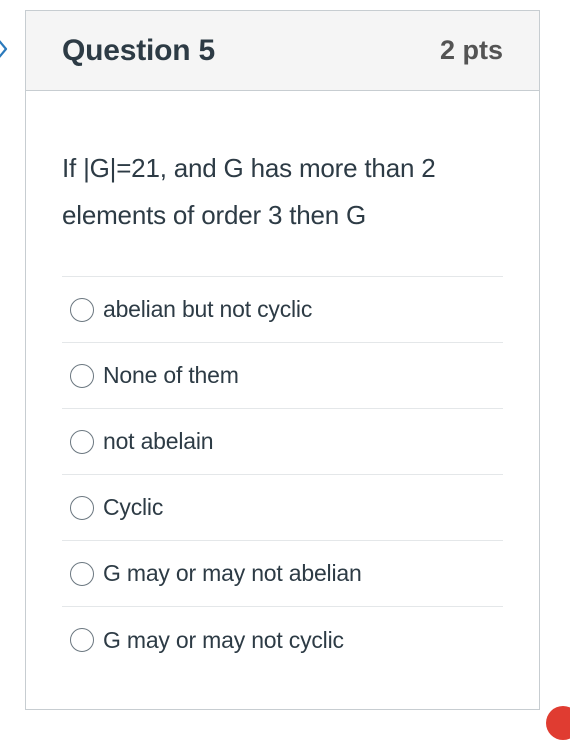  What do you see at coordinates (223, 640) in the screenshot?
I see `answer-label: G may or may not cyclic` at bounding box center [223, 640].